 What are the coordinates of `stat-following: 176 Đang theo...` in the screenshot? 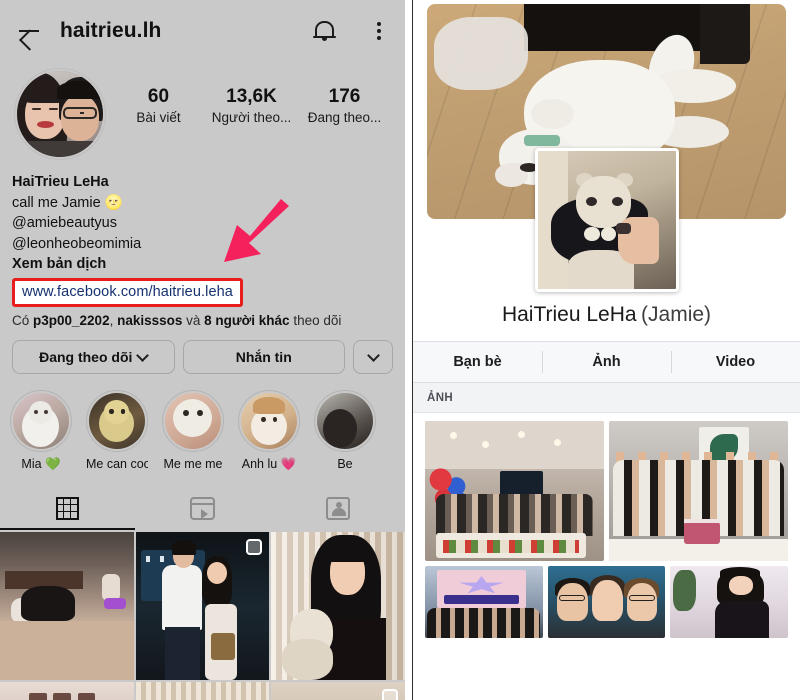 It's located at (344, 107).